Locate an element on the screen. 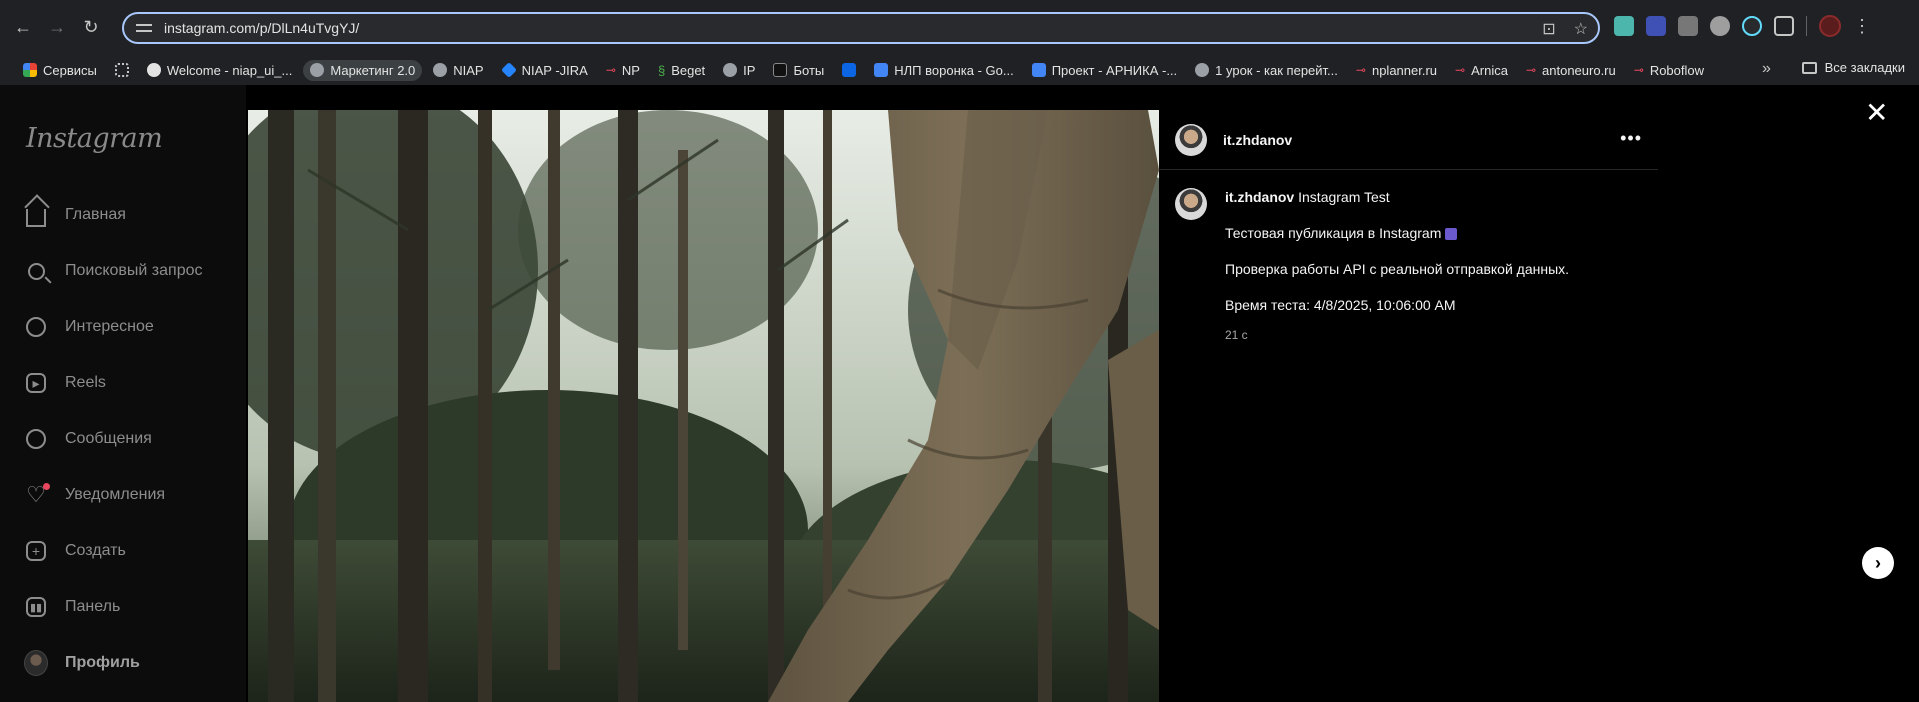 This screenshot has width=1919, height=702. bookmark-services: Сервисы is located at coordinates (60, 70).